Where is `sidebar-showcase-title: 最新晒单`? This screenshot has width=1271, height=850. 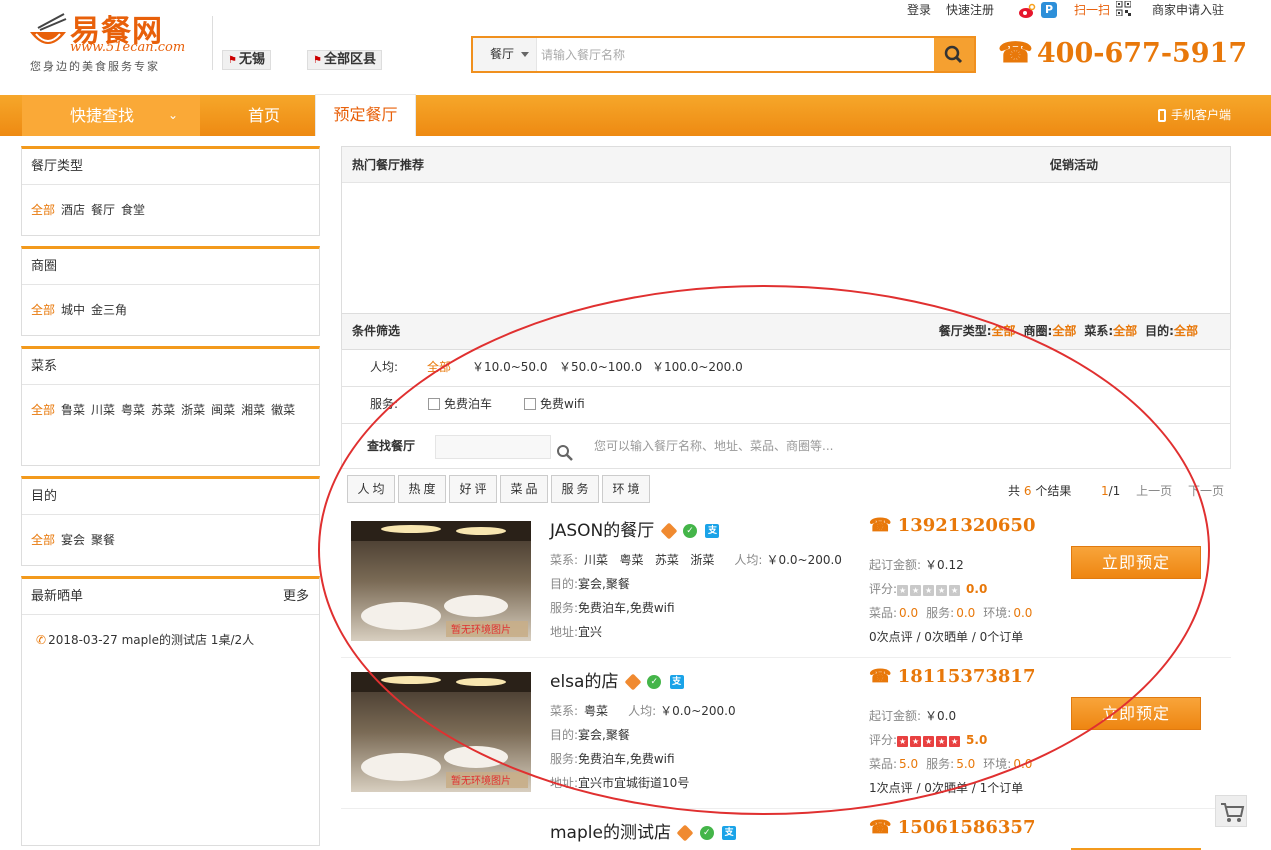 sidebar-showcase-title: 最新晒单 is located at coordinates (57, 596).